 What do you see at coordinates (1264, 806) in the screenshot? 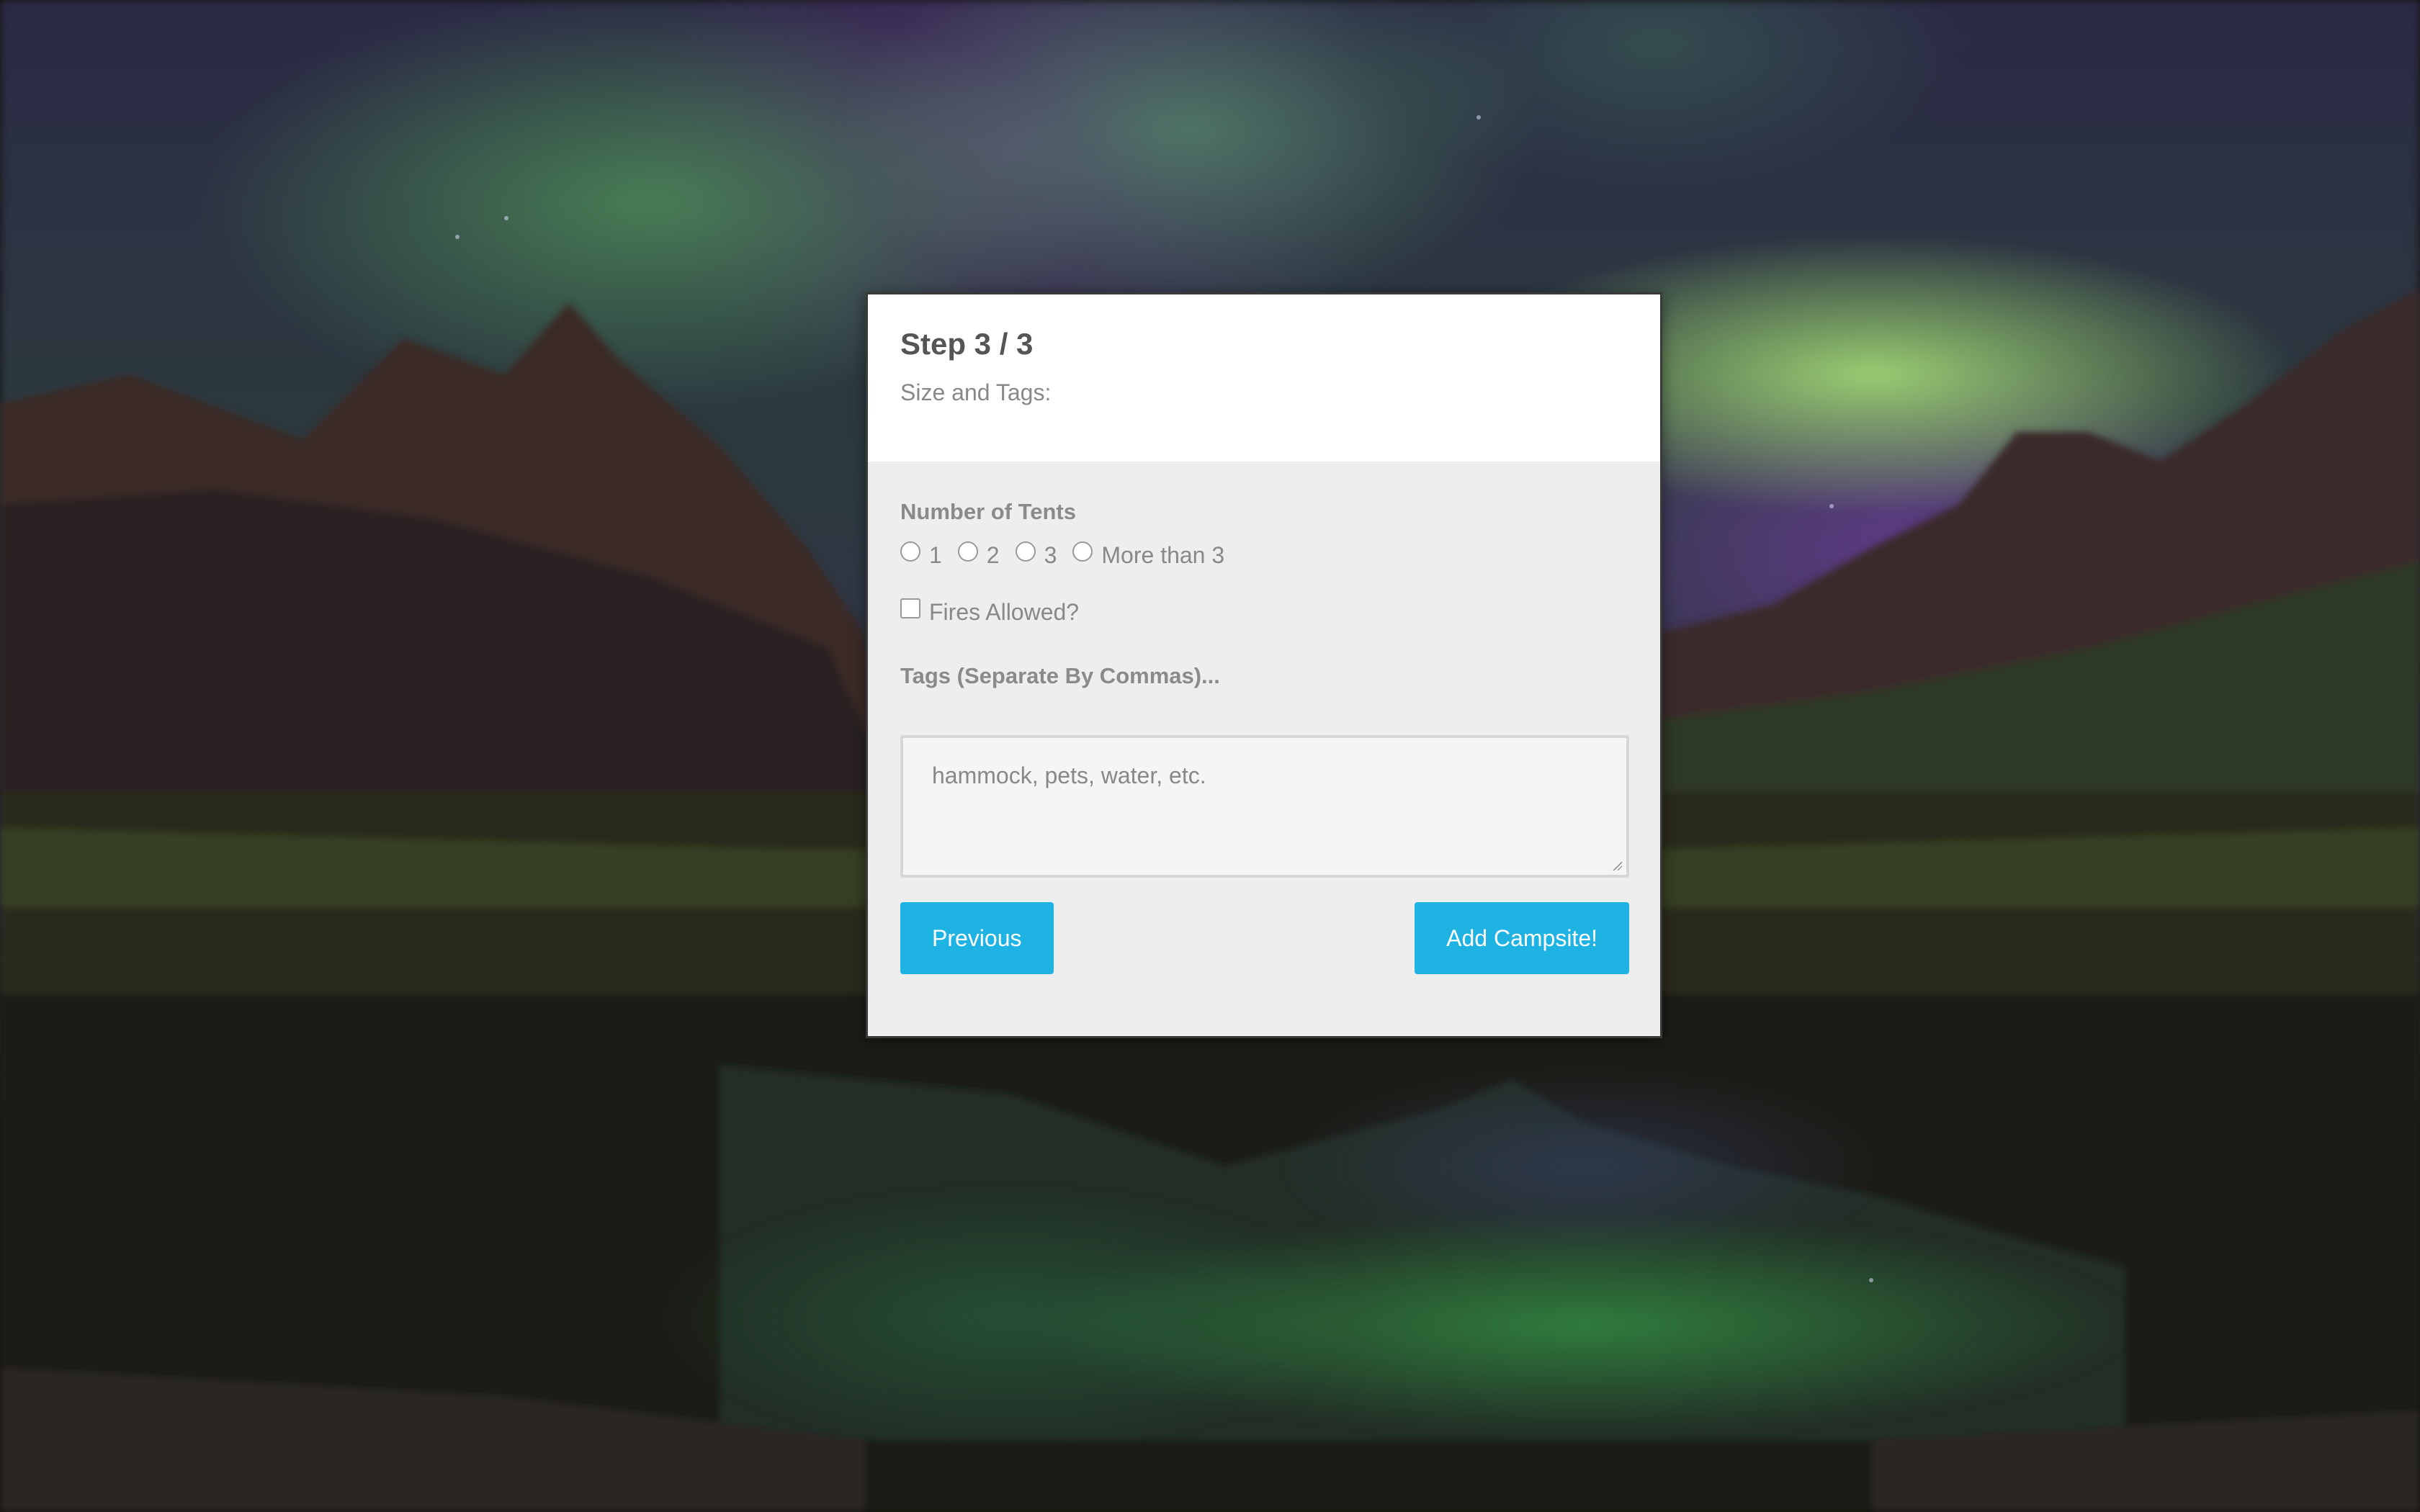
I see `tags-textarea: hammock, pets, water, etc.` at bounding box center [1264, 806].